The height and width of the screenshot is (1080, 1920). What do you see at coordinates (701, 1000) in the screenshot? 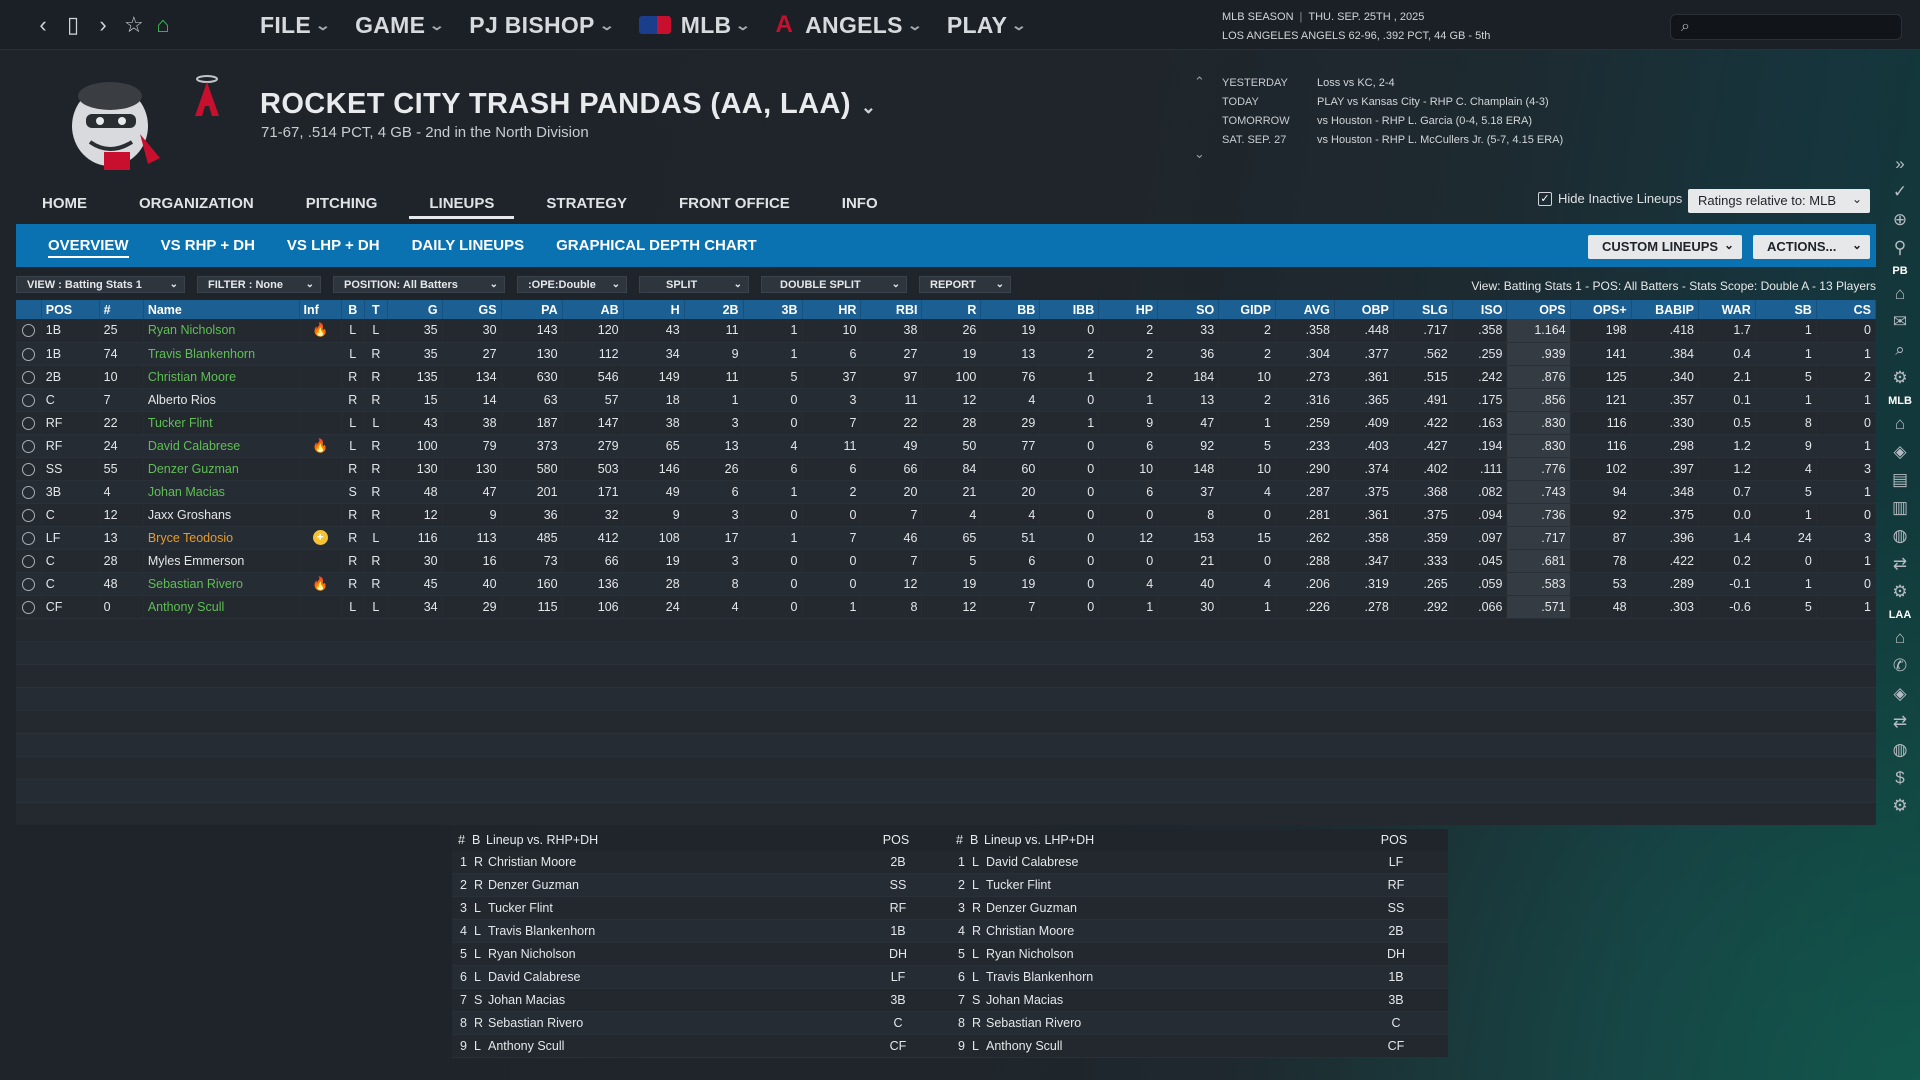
I see `lineup-row: 7 S Johan Macias 3B` at bounding box center [701, 1000].